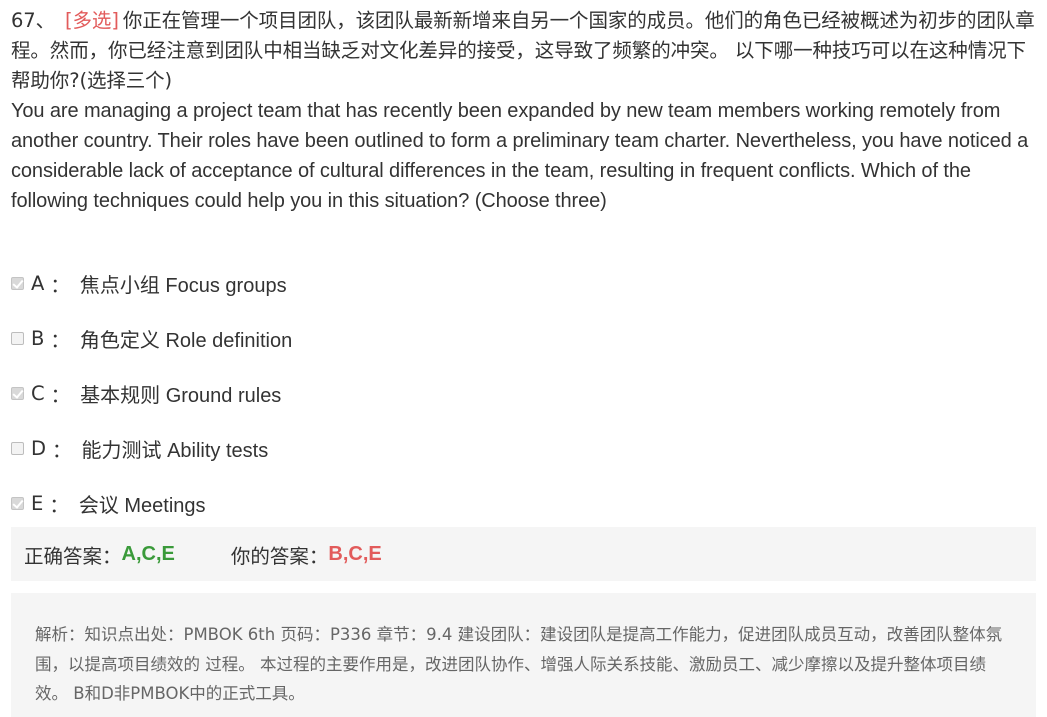  Describe the element at coordinates (523, 503) in the screenshot. I see `option-e: E ： 会议 Meetings` at that location.